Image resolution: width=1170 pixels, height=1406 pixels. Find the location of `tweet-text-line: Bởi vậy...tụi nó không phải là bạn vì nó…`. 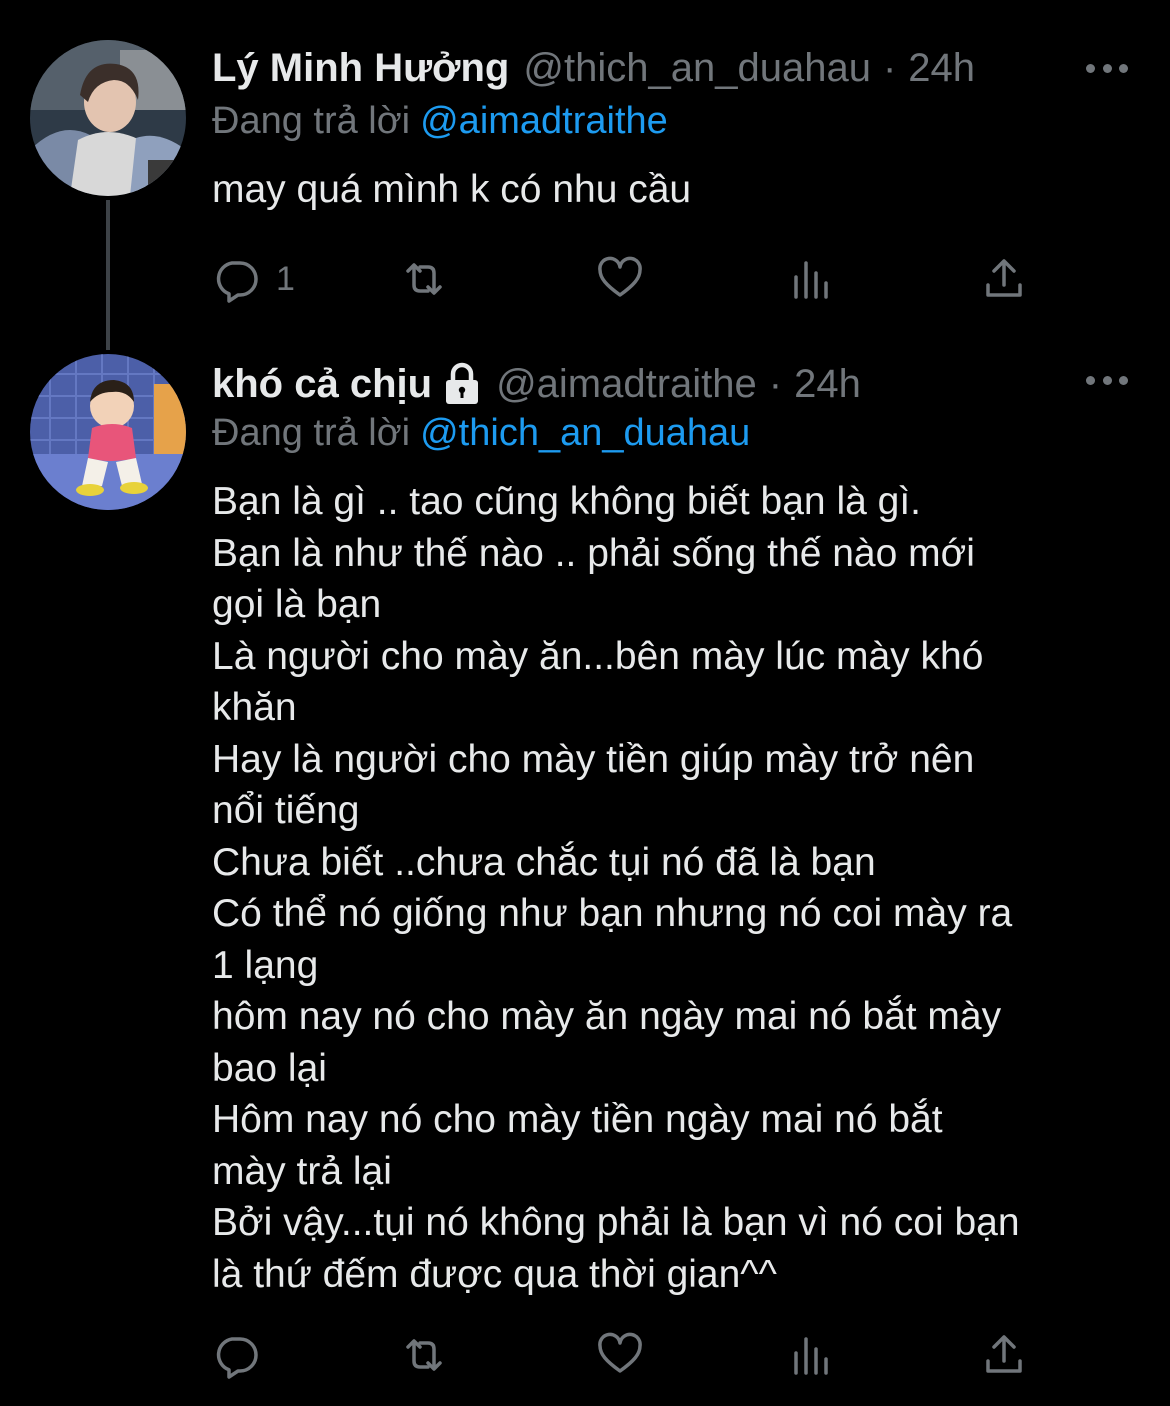

tweet-text-line: Bởi vậy...tụi nó không phải là bạn vì nó… is located at coordinates (616, 1222).